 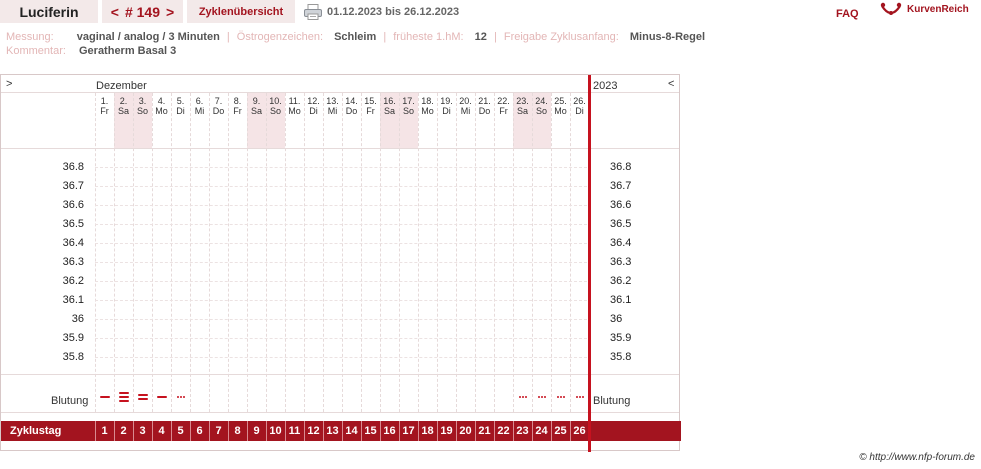 What do you see at coordinates (77, 319) in the screenshot?
I see `temp-tick-left: 36` at bounding box center [77, 319].